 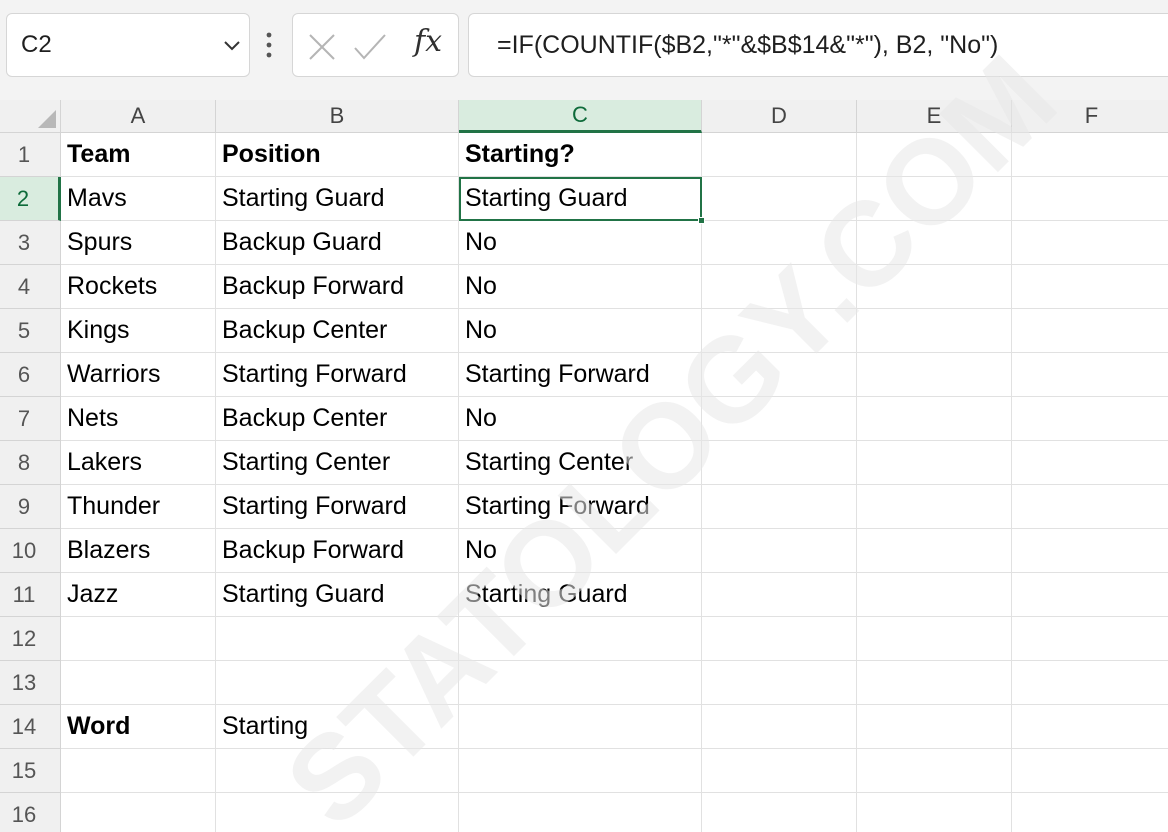 I want to click on cell-e5, so click(x=934, y=331).